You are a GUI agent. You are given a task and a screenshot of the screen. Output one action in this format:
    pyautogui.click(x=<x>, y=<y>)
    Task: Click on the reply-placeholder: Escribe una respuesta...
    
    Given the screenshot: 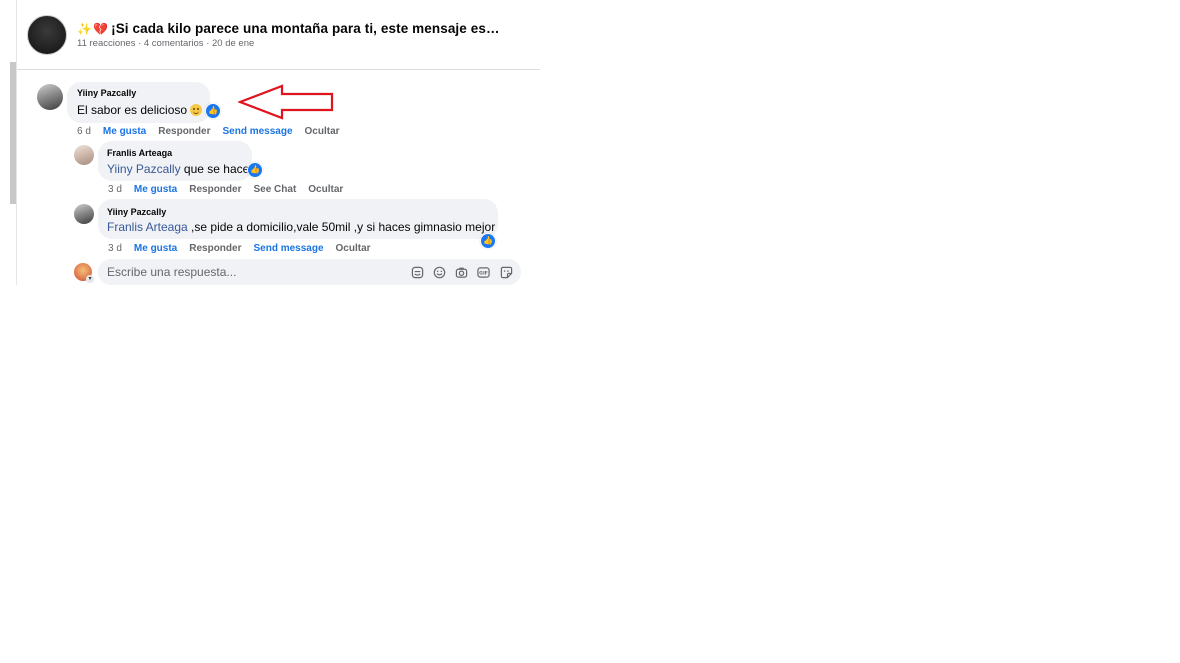 What is the action you would take?
    pyautogui.click(x=172, y=272)
    